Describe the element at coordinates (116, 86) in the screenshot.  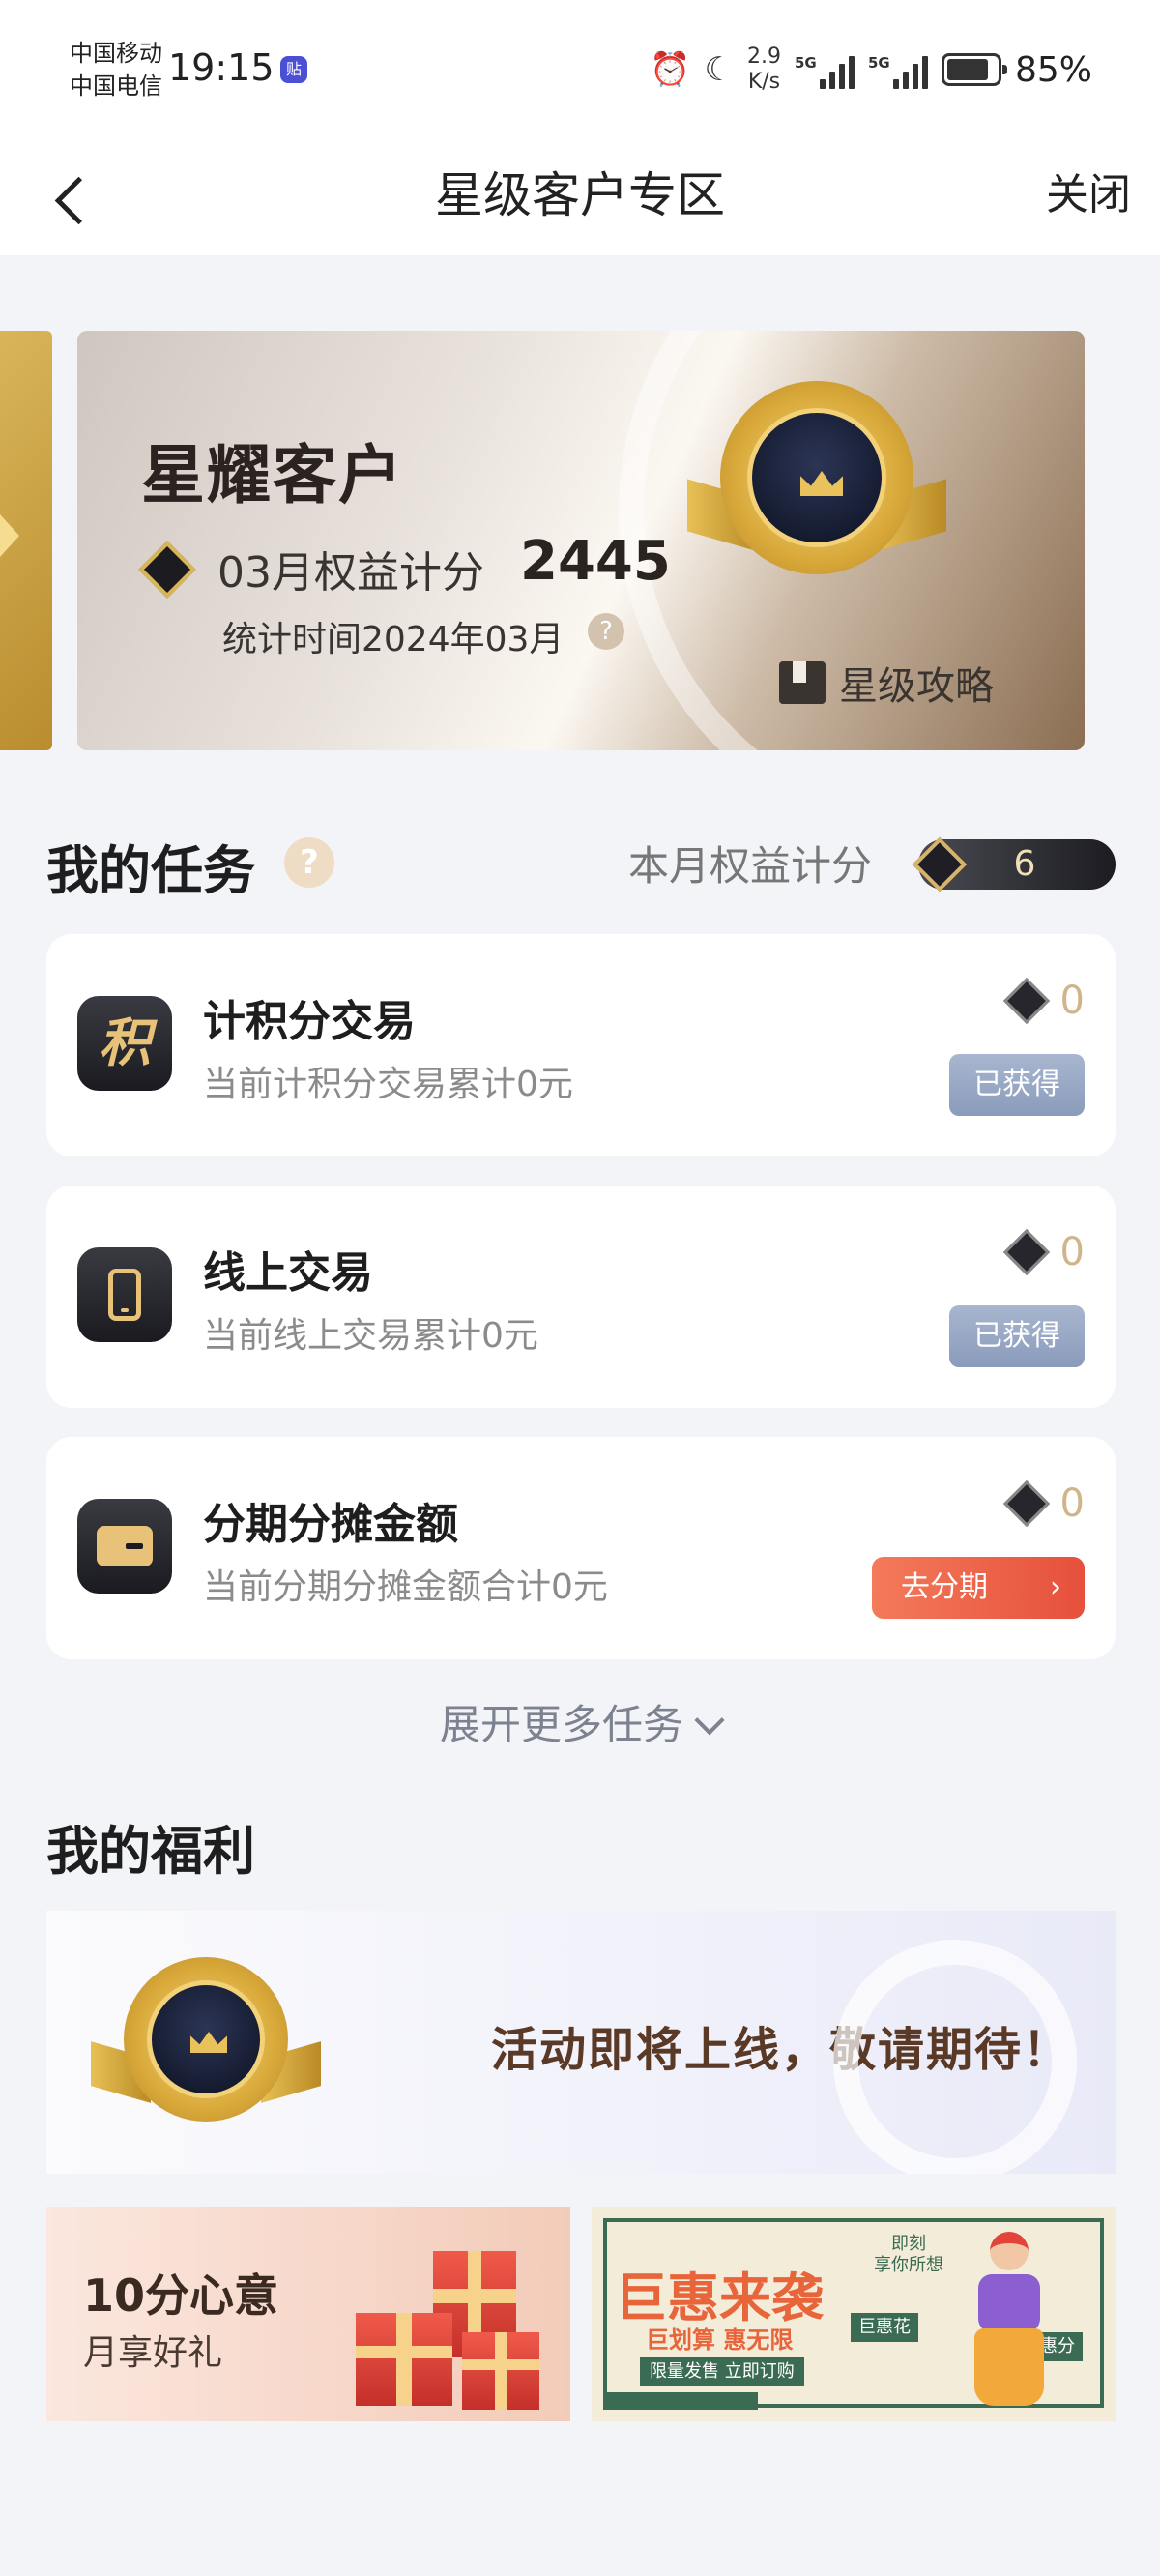
I see `carrier-2: 中国电信` at that location.